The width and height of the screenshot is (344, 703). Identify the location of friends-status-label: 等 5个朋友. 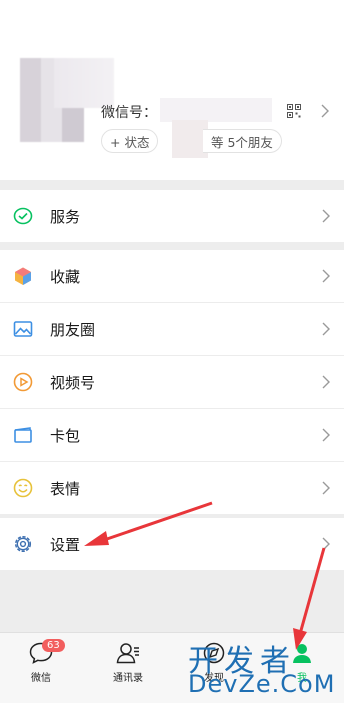
(242, 142).